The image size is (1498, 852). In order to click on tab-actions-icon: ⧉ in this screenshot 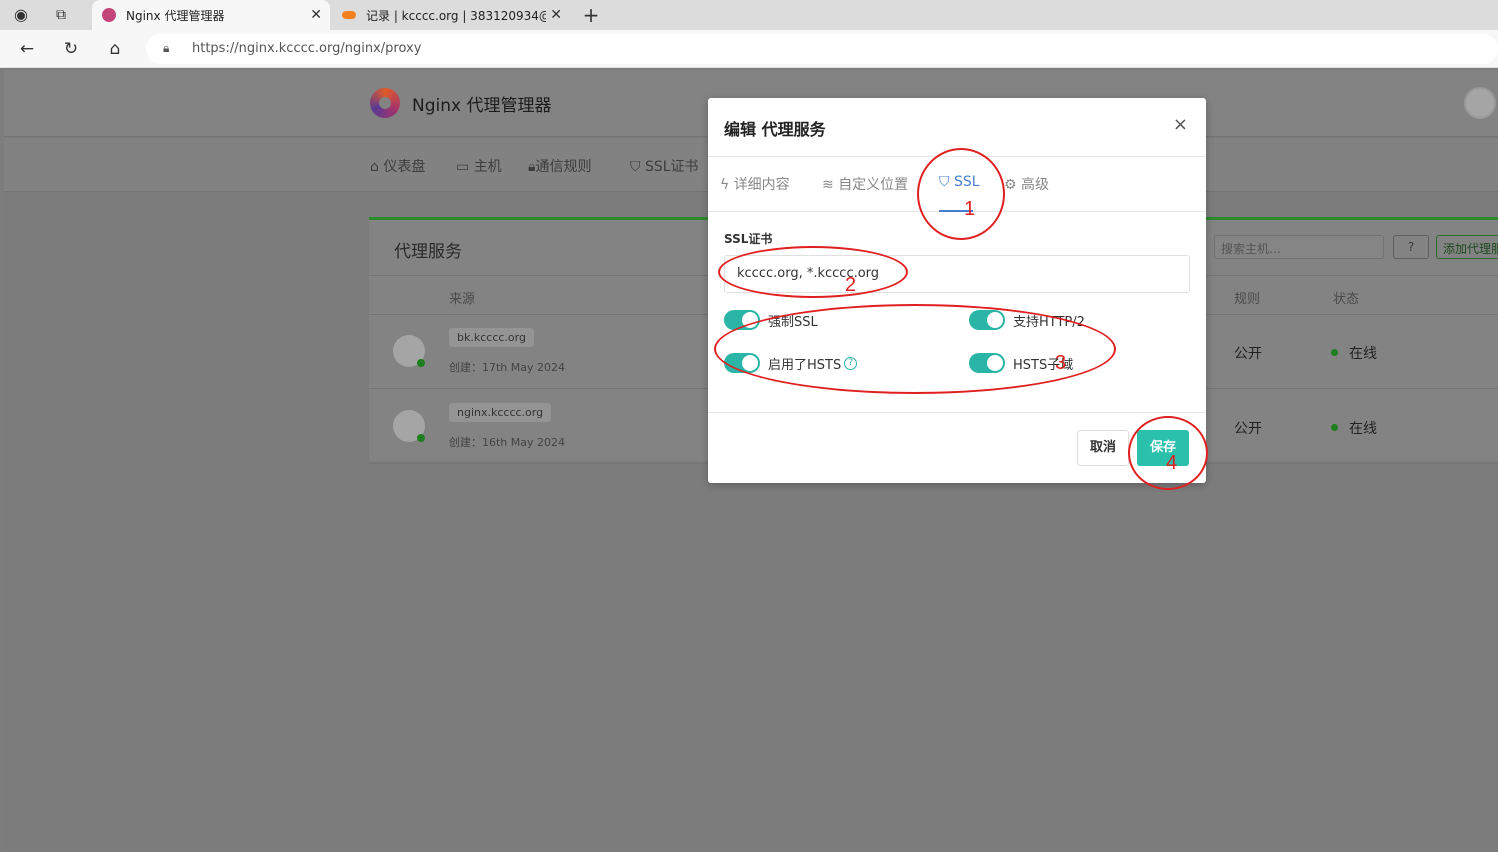, I will do `click(61, 15)`.